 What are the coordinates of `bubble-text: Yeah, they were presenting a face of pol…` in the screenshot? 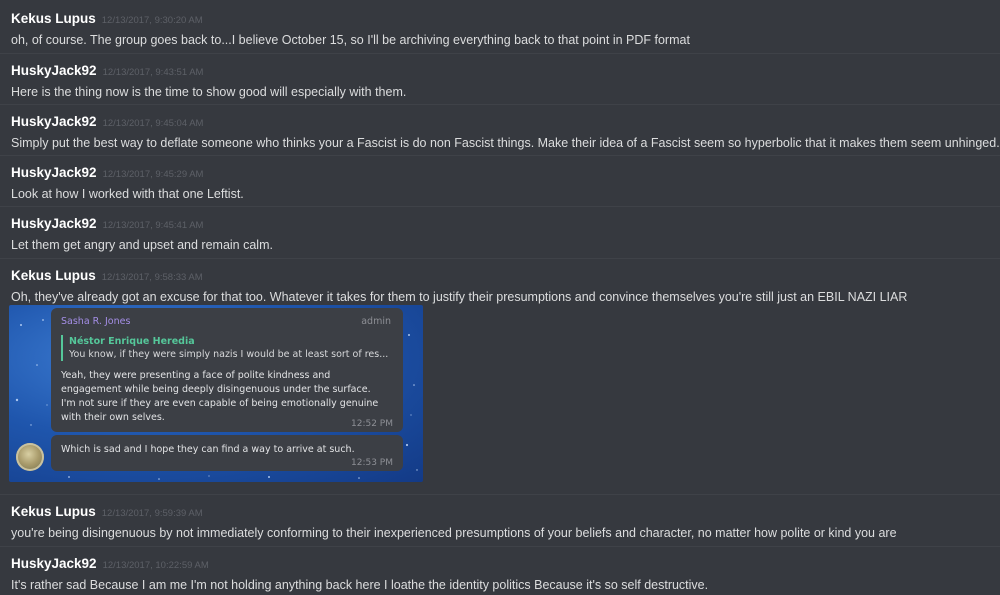 It's located at (227, 397).